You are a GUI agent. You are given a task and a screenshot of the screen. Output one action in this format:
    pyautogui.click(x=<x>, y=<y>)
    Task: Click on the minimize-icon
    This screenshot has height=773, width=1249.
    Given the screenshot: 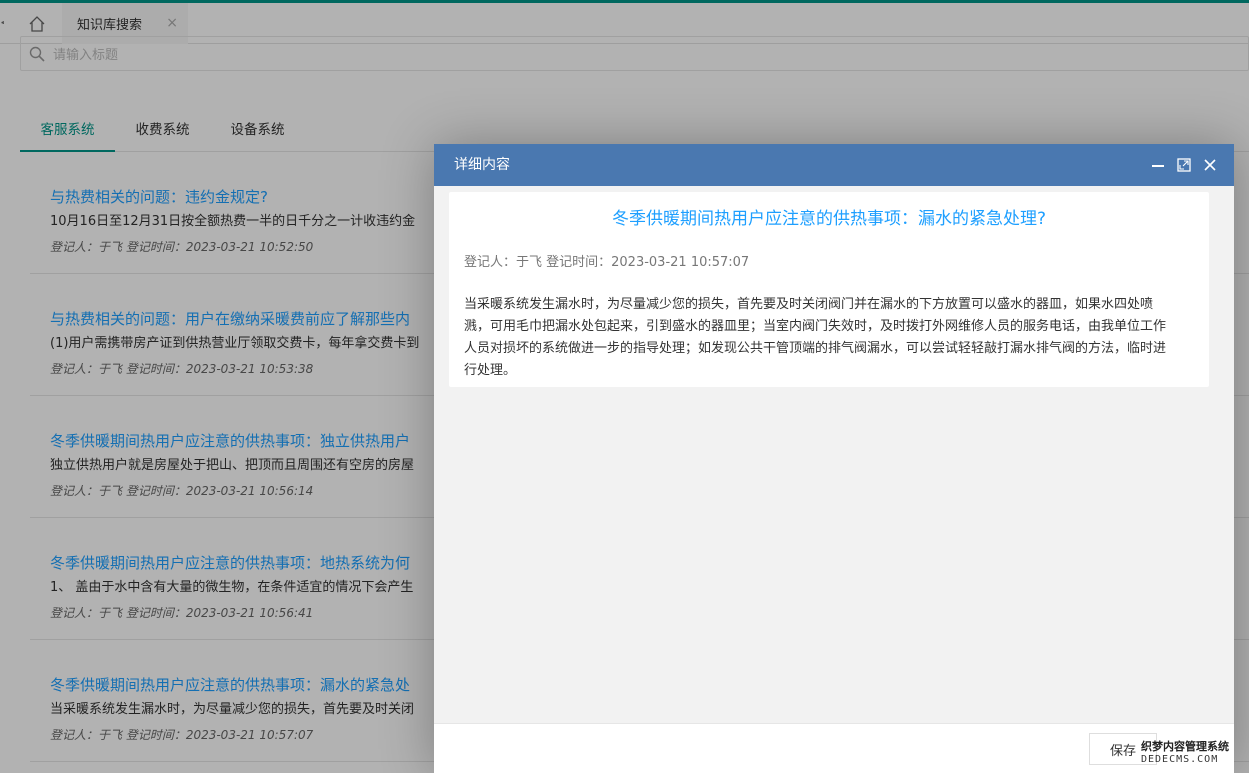 What is the action you would take?
    pyautogui.click(x=1158, y=166)
    